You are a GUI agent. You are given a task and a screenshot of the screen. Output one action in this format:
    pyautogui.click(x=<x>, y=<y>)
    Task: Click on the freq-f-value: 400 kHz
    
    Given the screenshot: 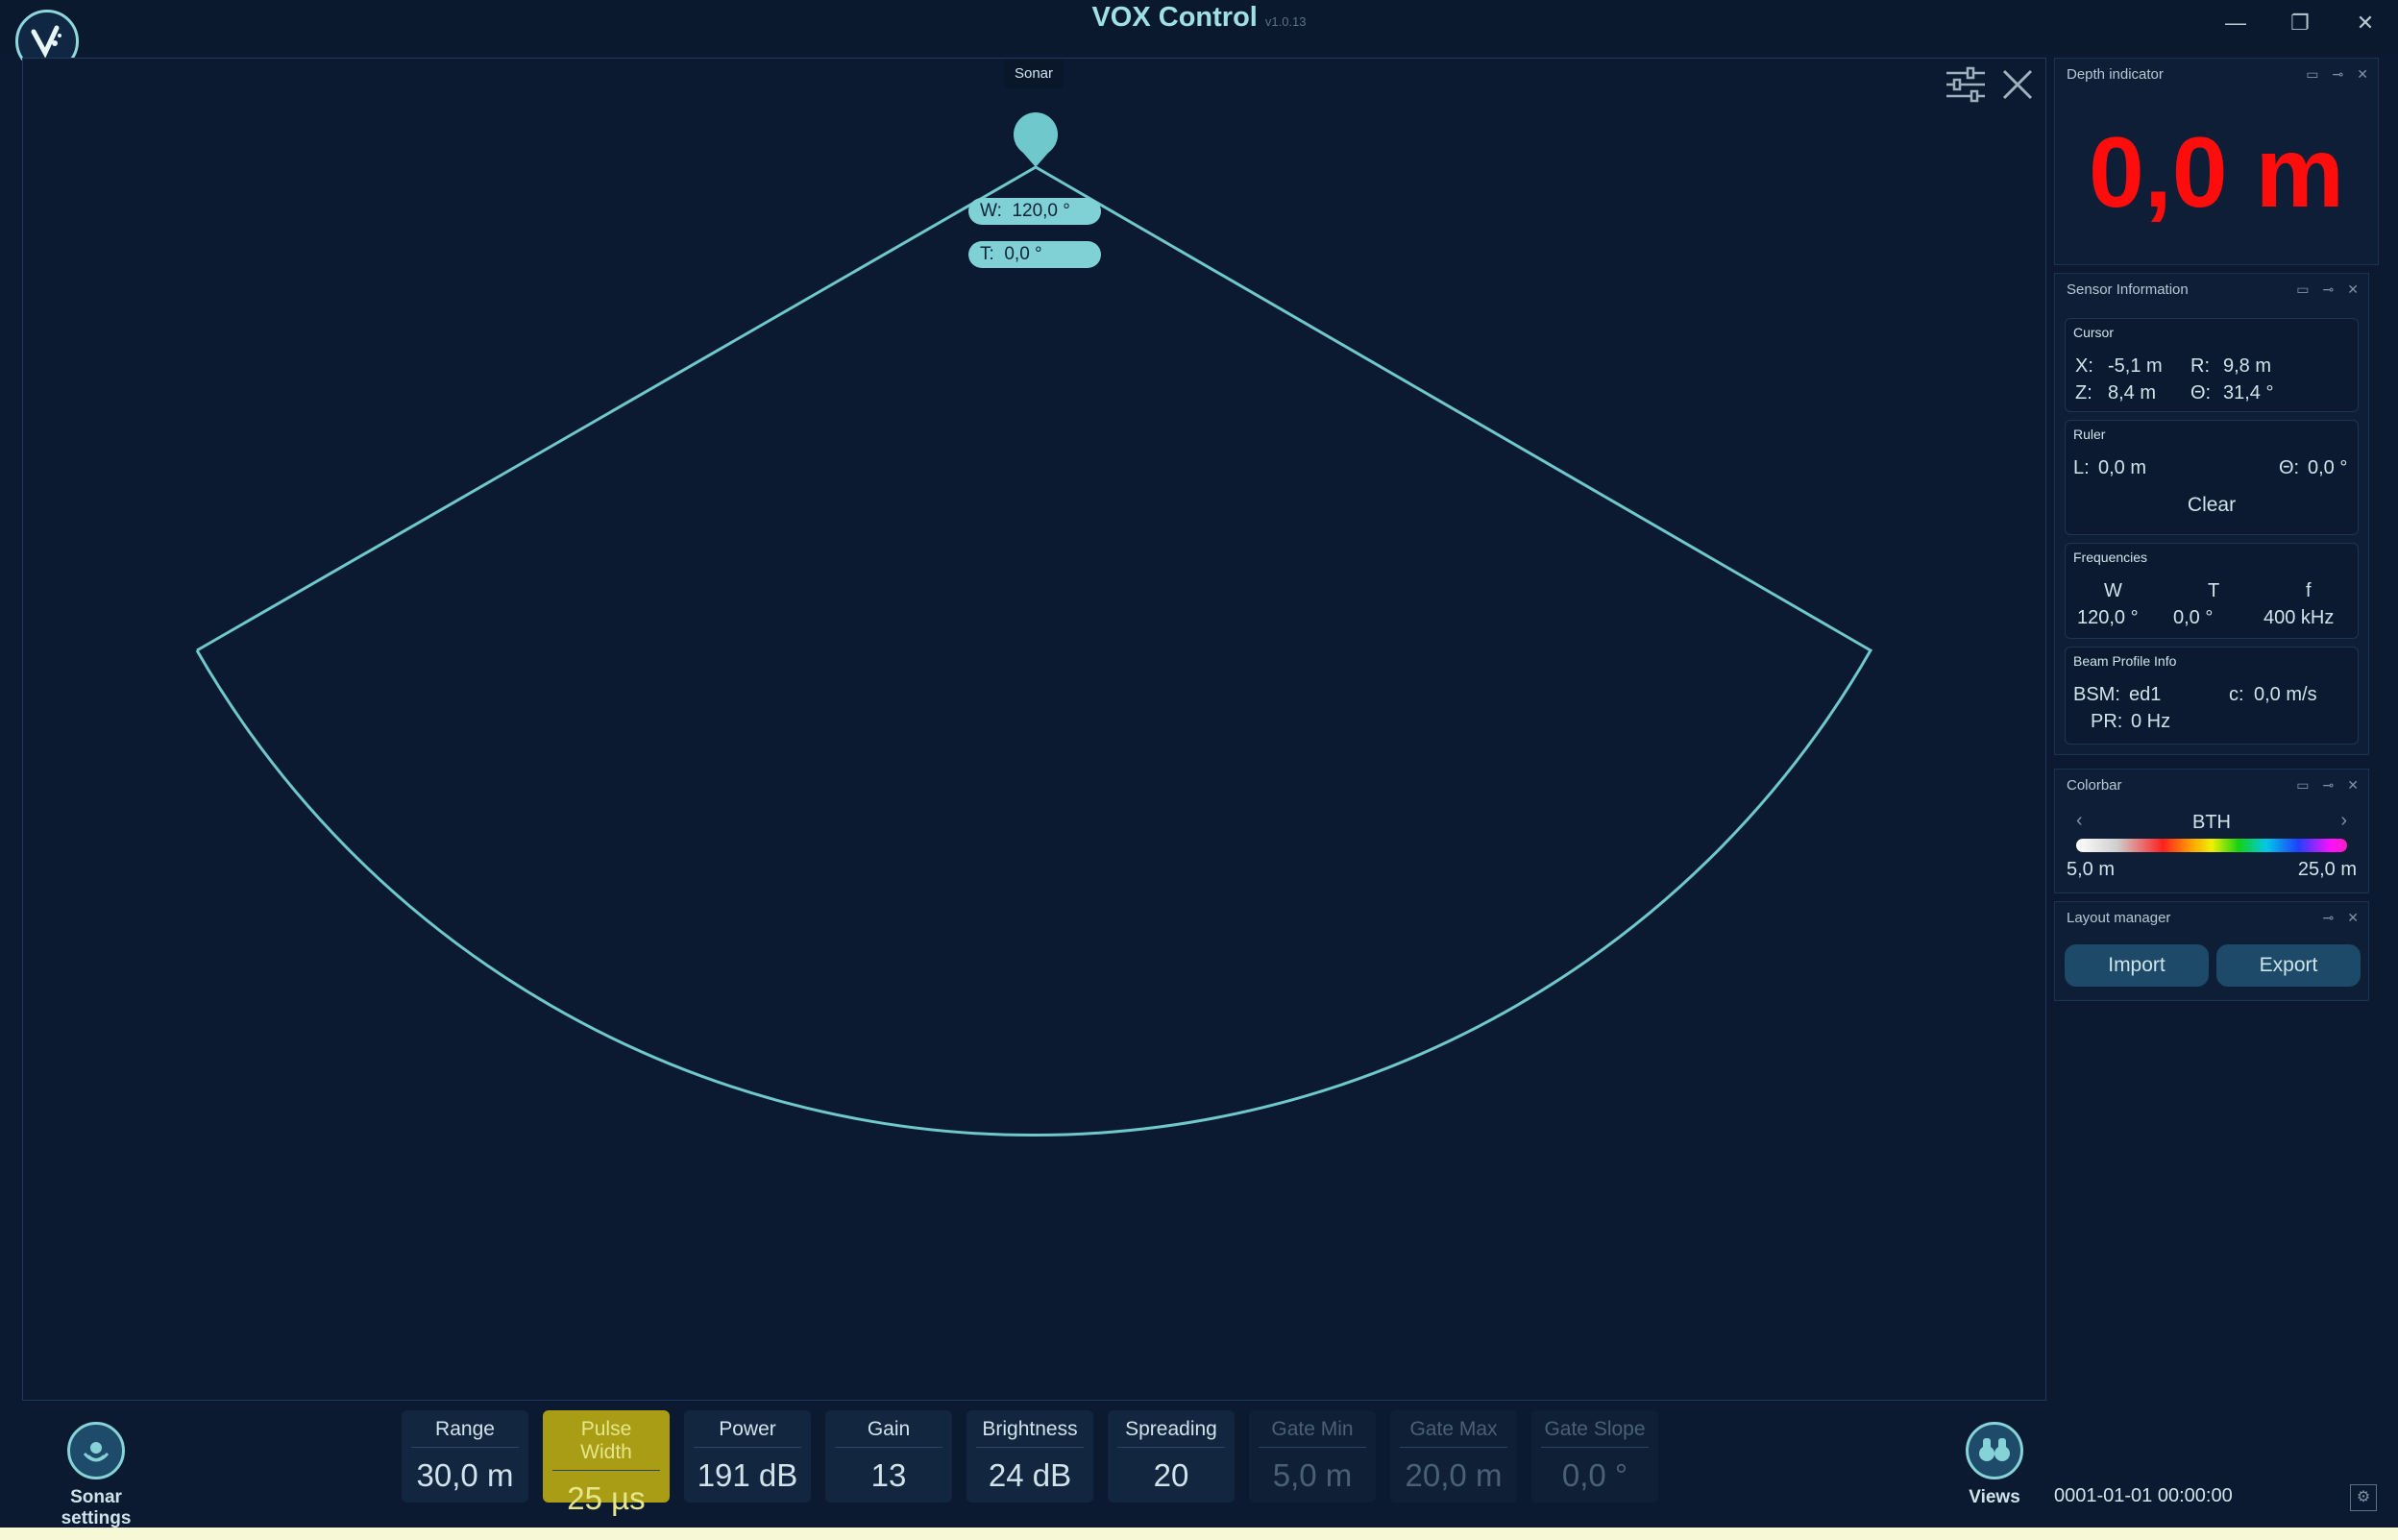 What is the action you would take?
    pyautogui.click(x=2299, y=618)
    